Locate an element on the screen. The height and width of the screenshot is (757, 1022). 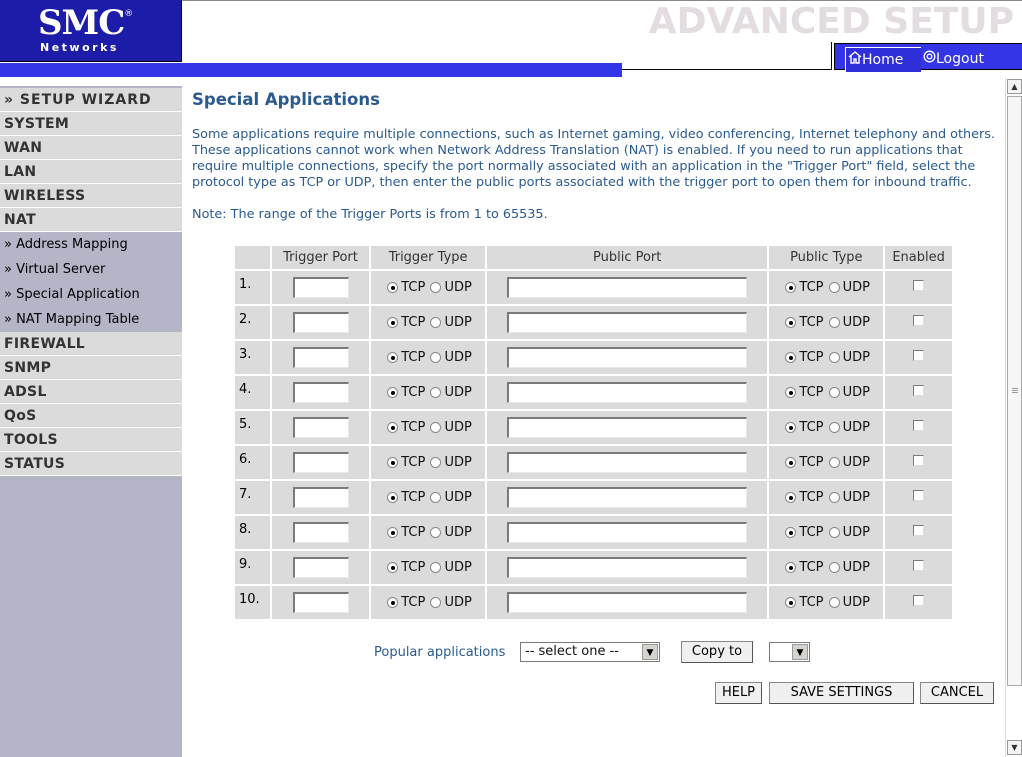
sidebar-item-wan: WAN is located at coordinates (91, 148).